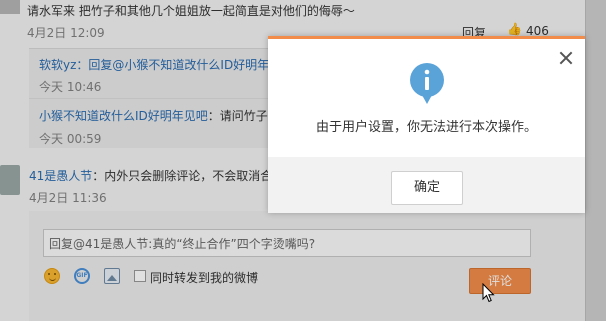 This screenshot has width=606, height=321. Describe the element at coordinates (566, 58) in the screenshot. I see `close-icon` at that location.